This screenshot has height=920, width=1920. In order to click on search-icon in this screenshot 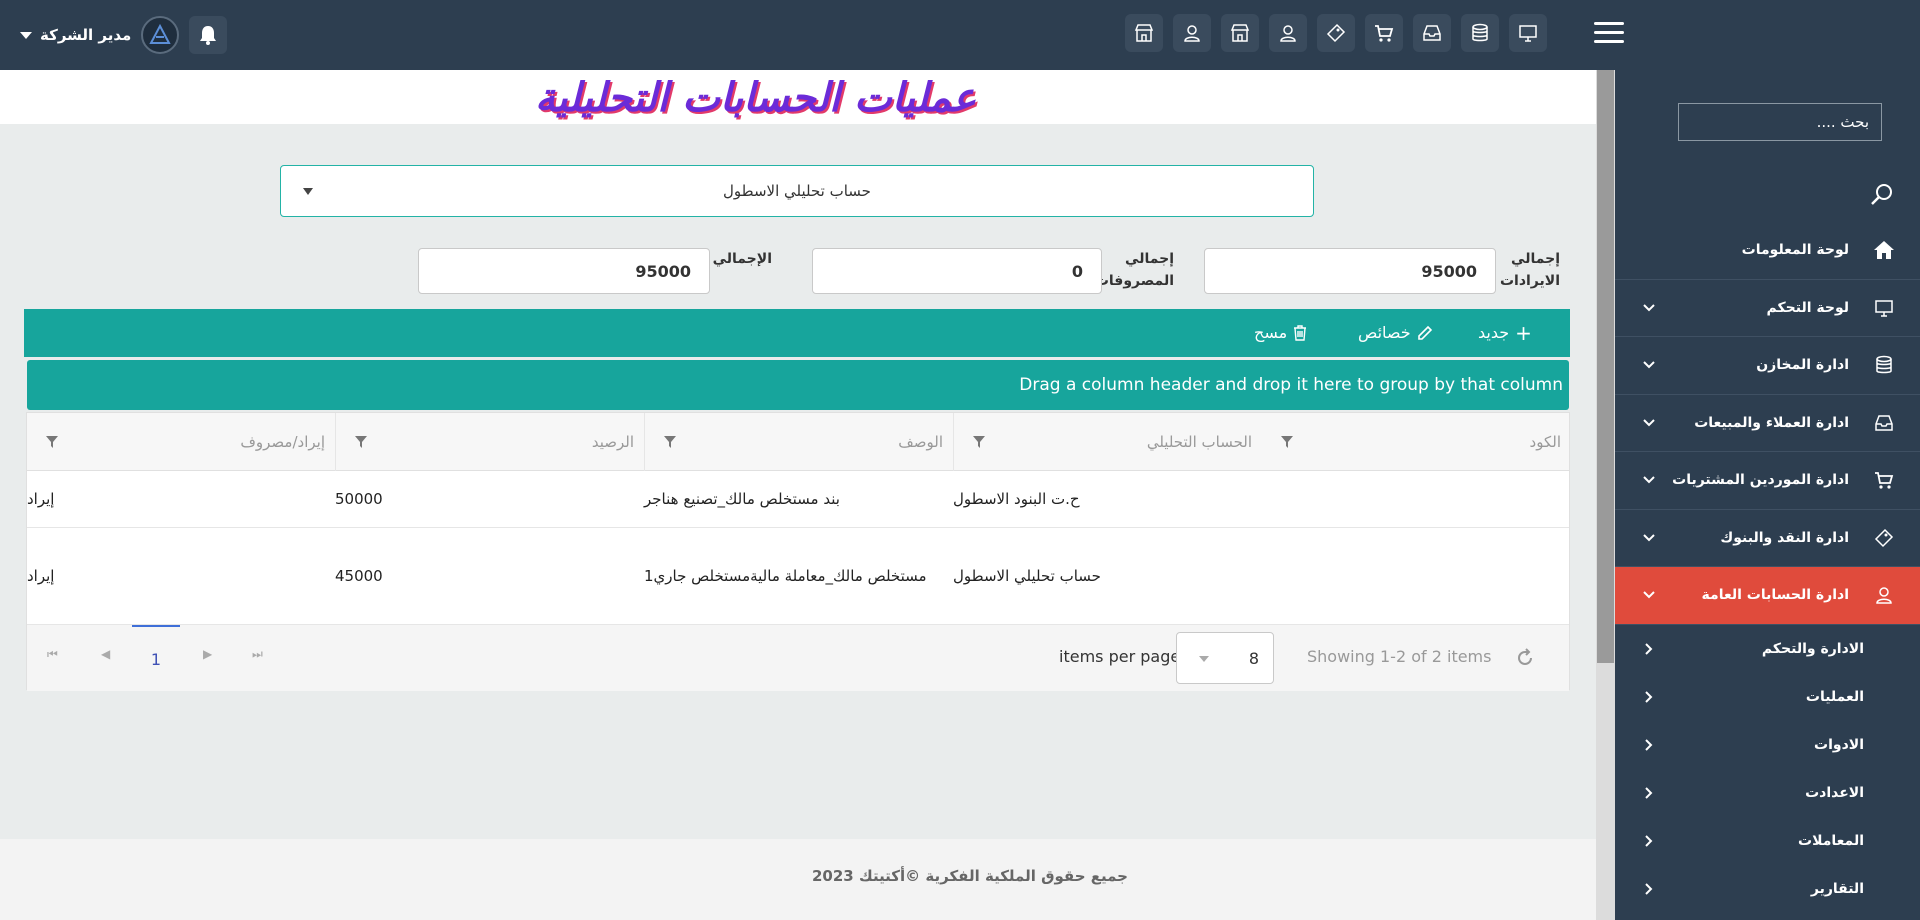, I will do `click(1882, 195)`.